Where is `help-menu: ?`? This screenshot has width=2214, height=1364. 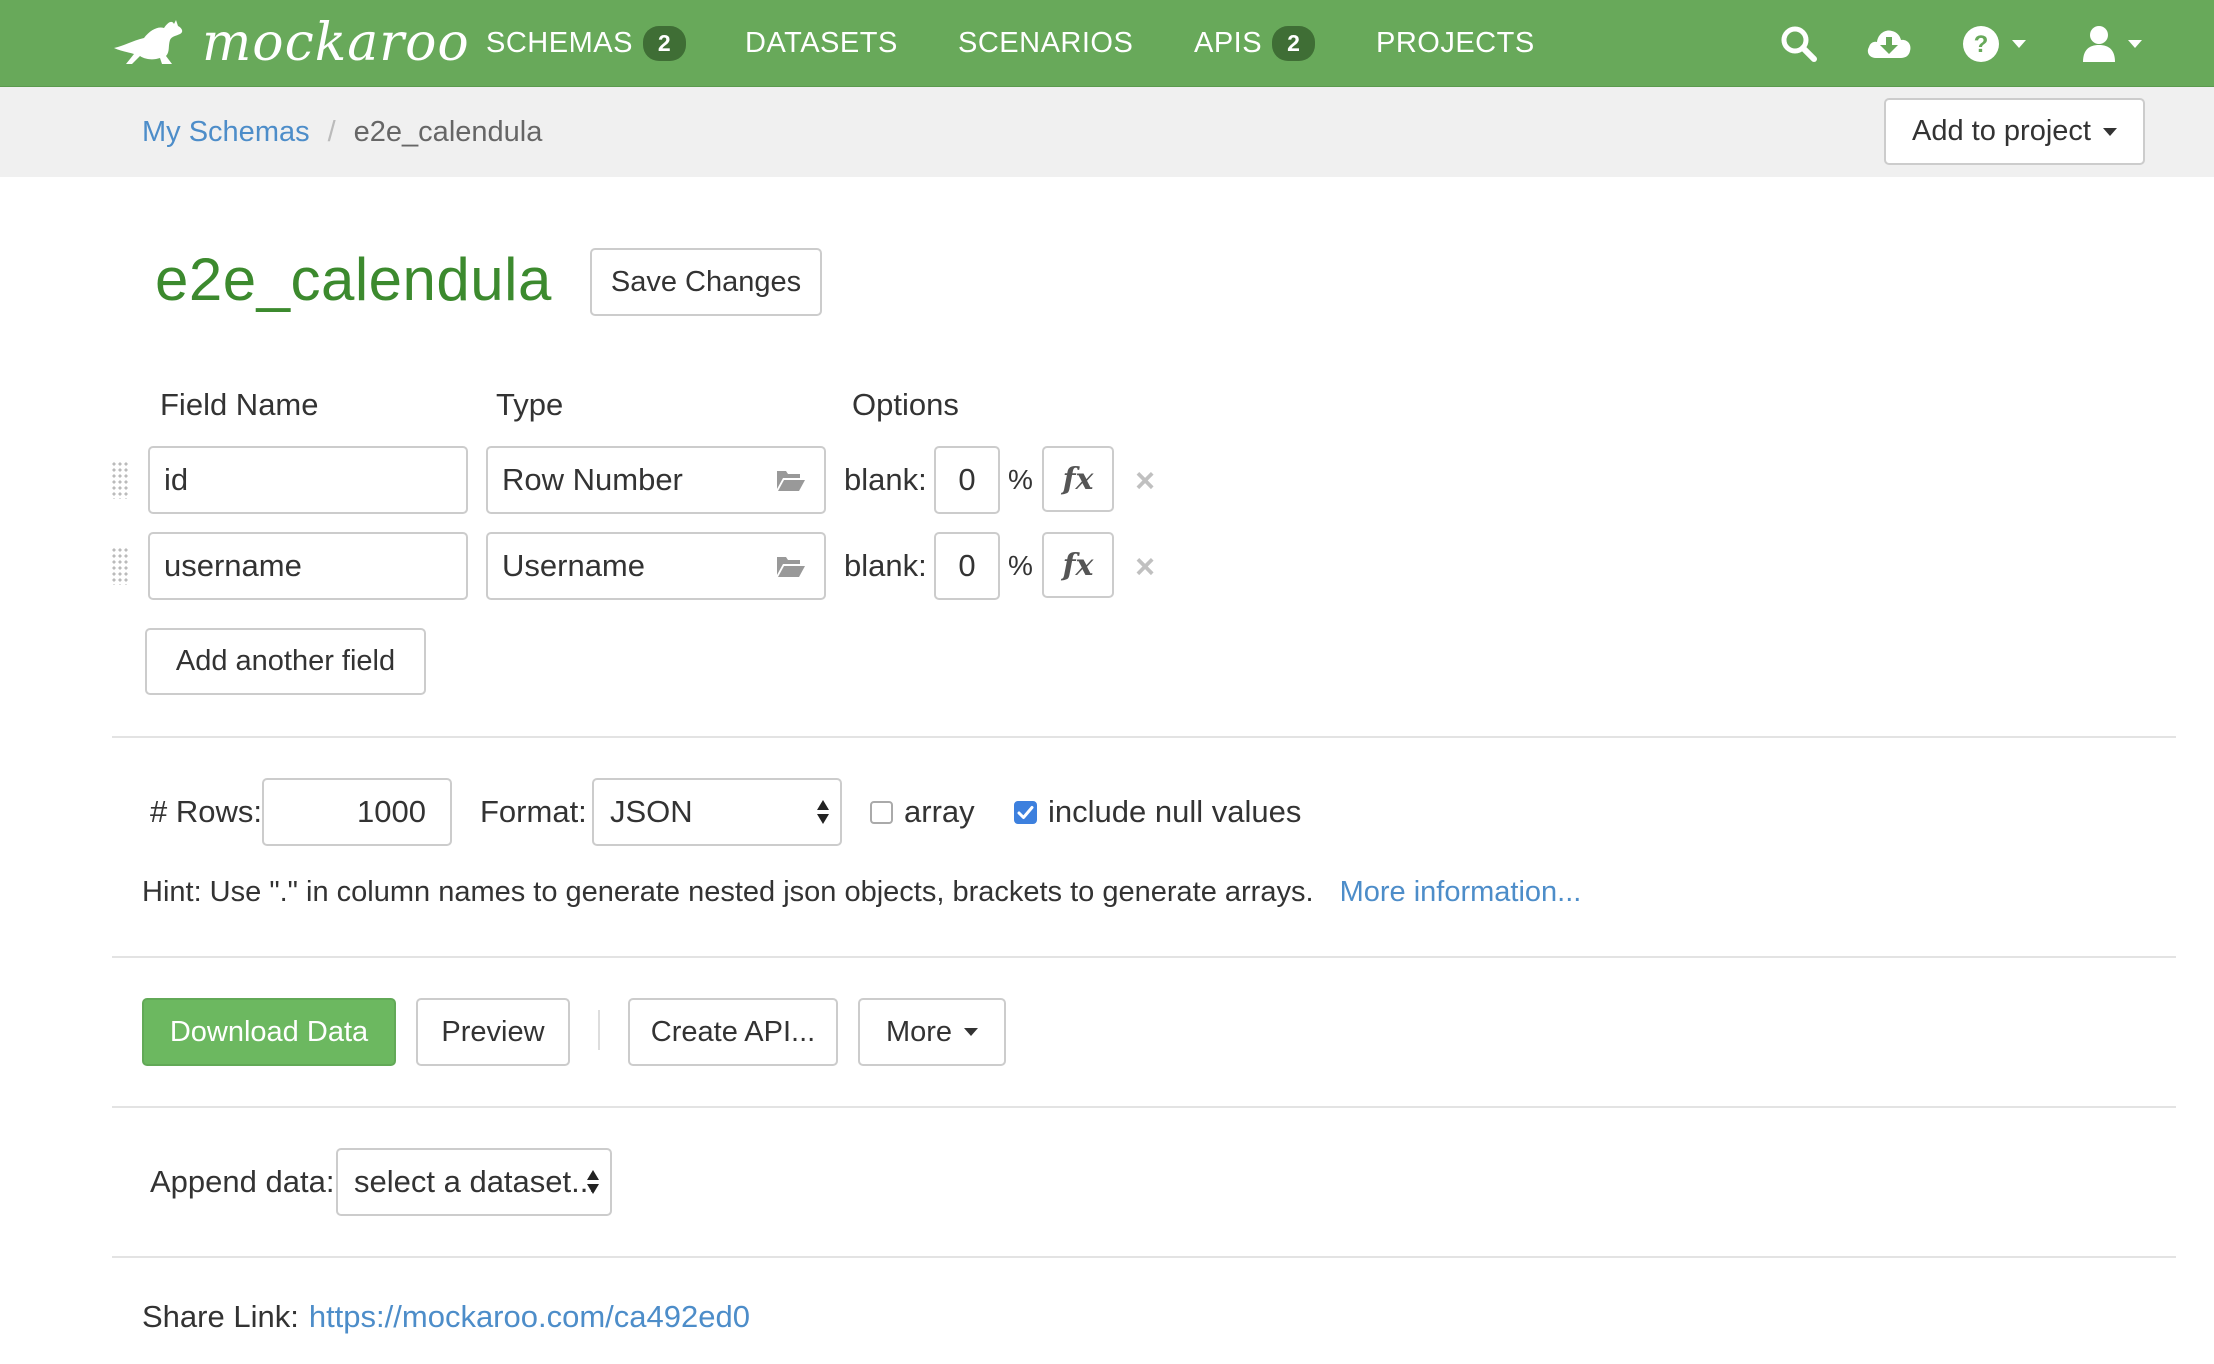 help-menu: ? is located at coordinates (1994, 43).